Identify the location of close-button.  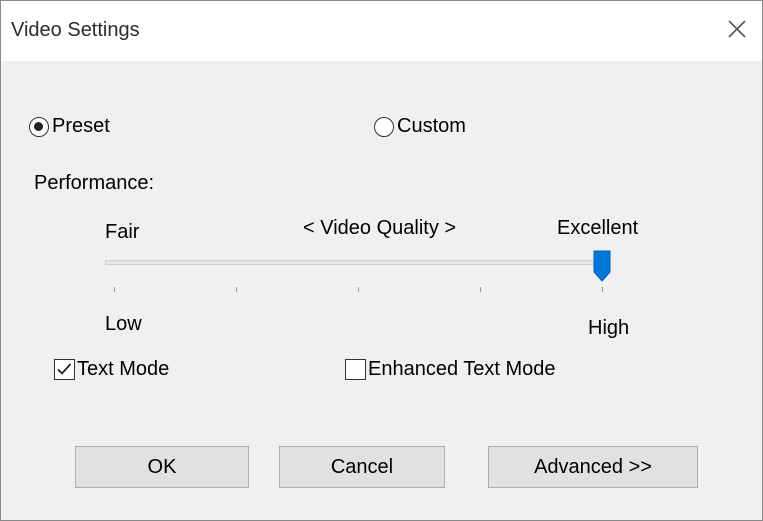
(737, 29).